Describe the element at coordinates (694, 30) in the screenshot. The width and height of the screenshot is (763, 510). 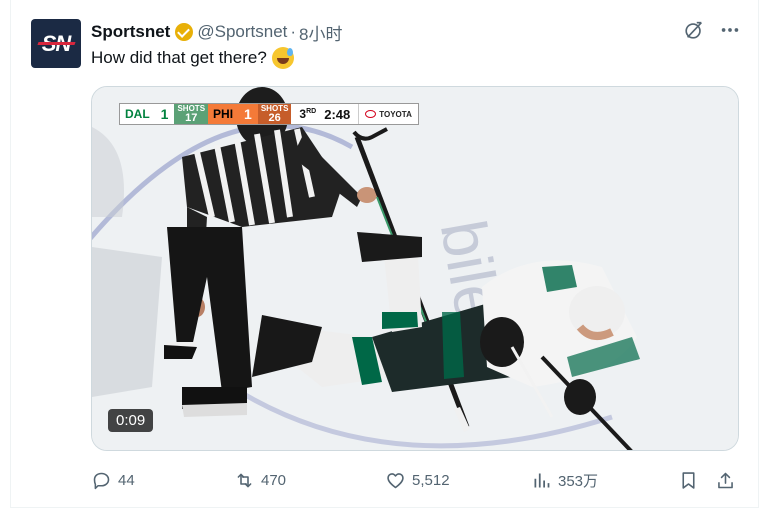
I see `grok-icon` at that location.